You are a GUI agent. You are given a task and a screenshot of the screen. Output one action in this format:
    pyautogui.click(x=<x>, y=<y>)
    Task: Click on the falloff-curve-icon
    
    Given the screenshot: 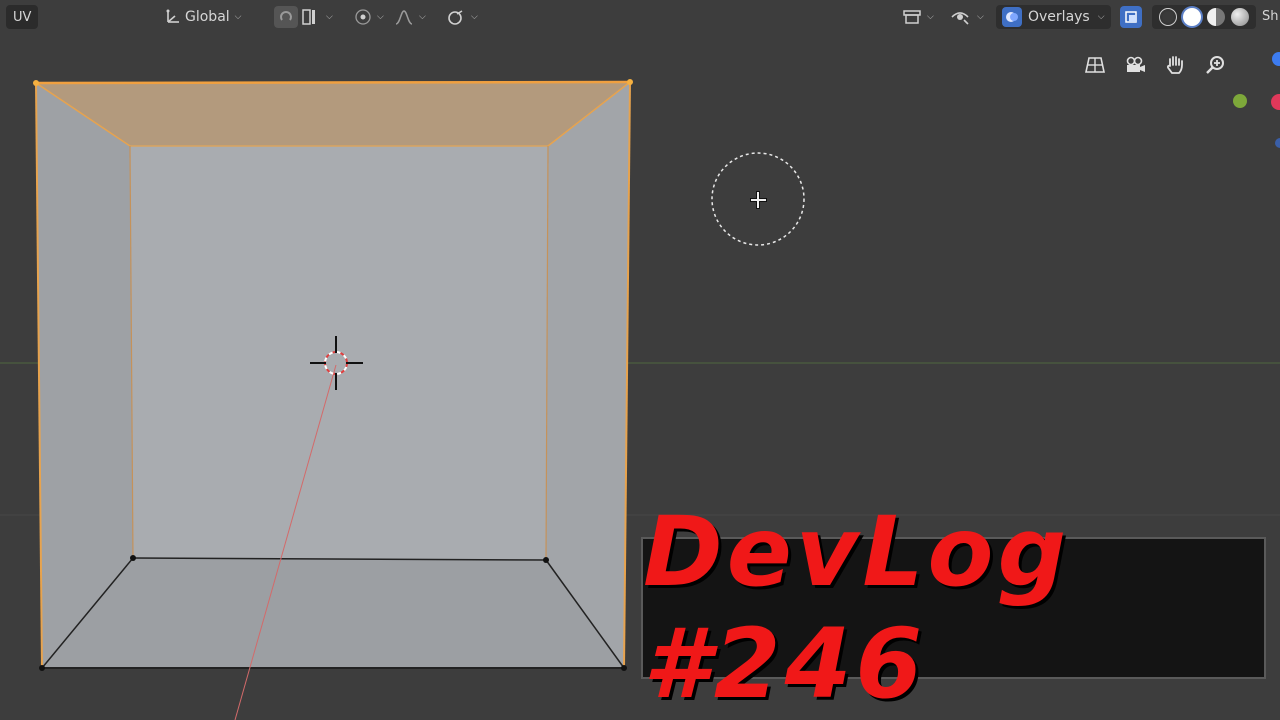 What is the action you would take?
    pyautogui.click(x=404, y=17)
    